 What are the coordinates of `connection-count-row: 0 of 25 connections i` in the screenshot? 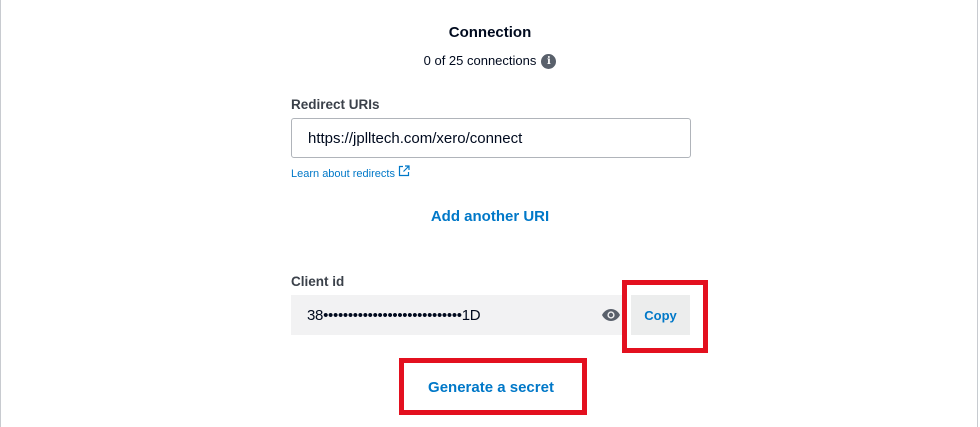 It's located at (490, 61).